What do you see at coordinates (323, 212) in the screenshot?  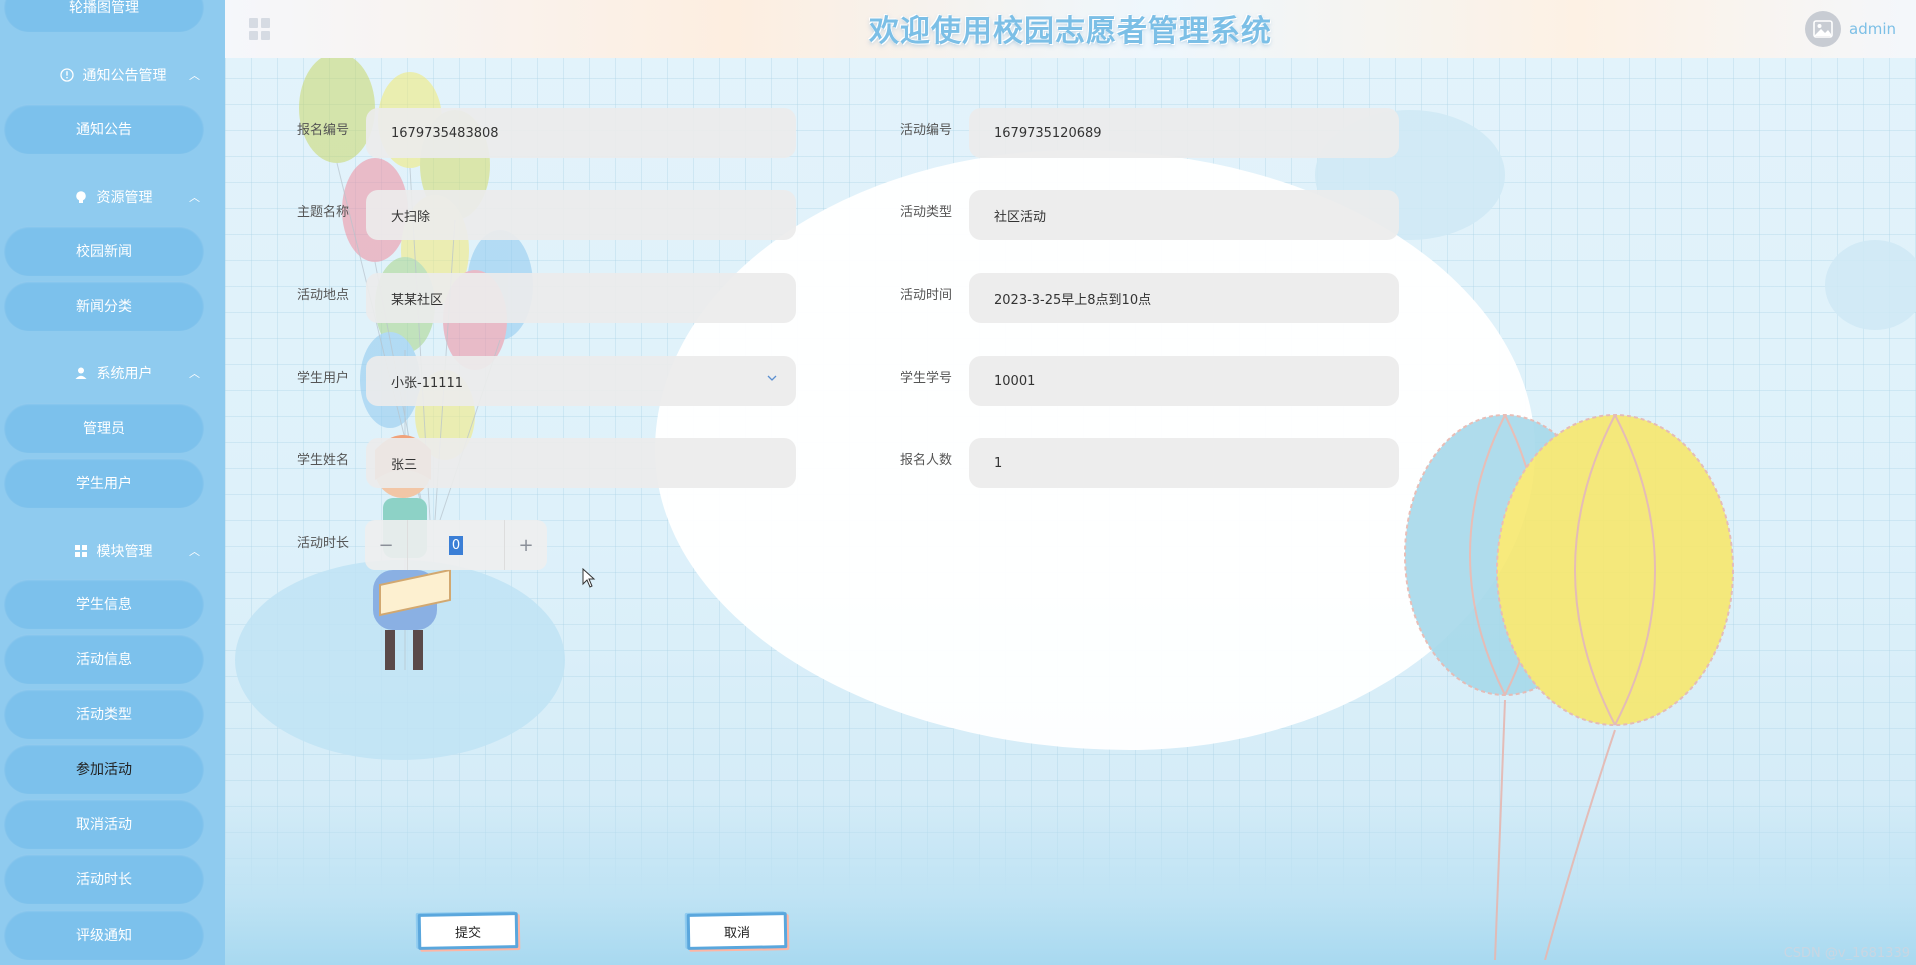 I see `topic-name-label: 主题名称` at bounding box center [323, 212].